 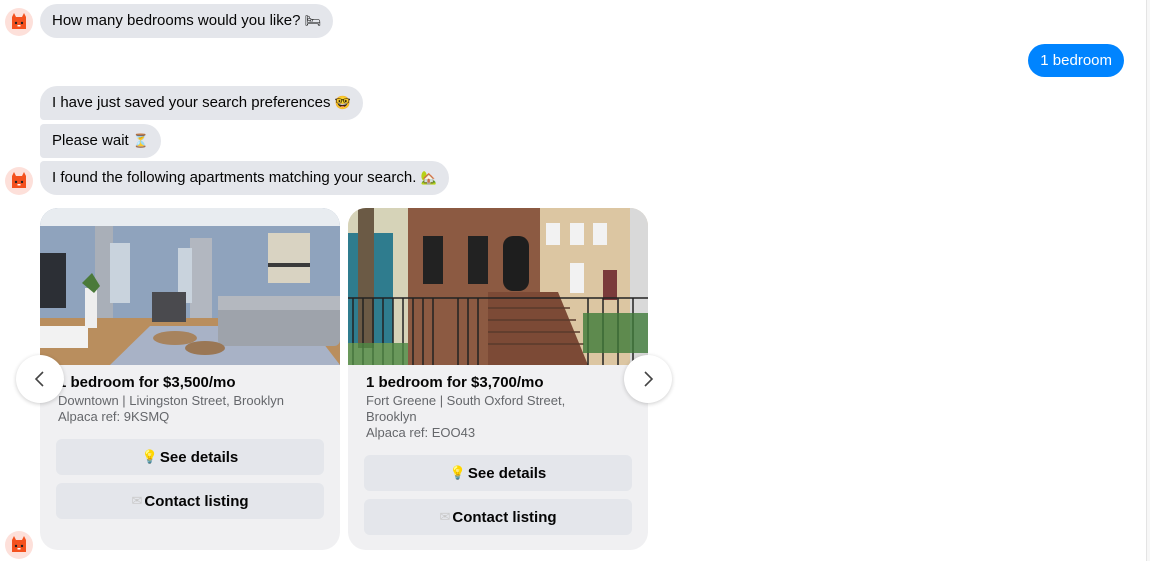 I want to click on bot-message: Please wait ⏳, so click(x=101, y=141).